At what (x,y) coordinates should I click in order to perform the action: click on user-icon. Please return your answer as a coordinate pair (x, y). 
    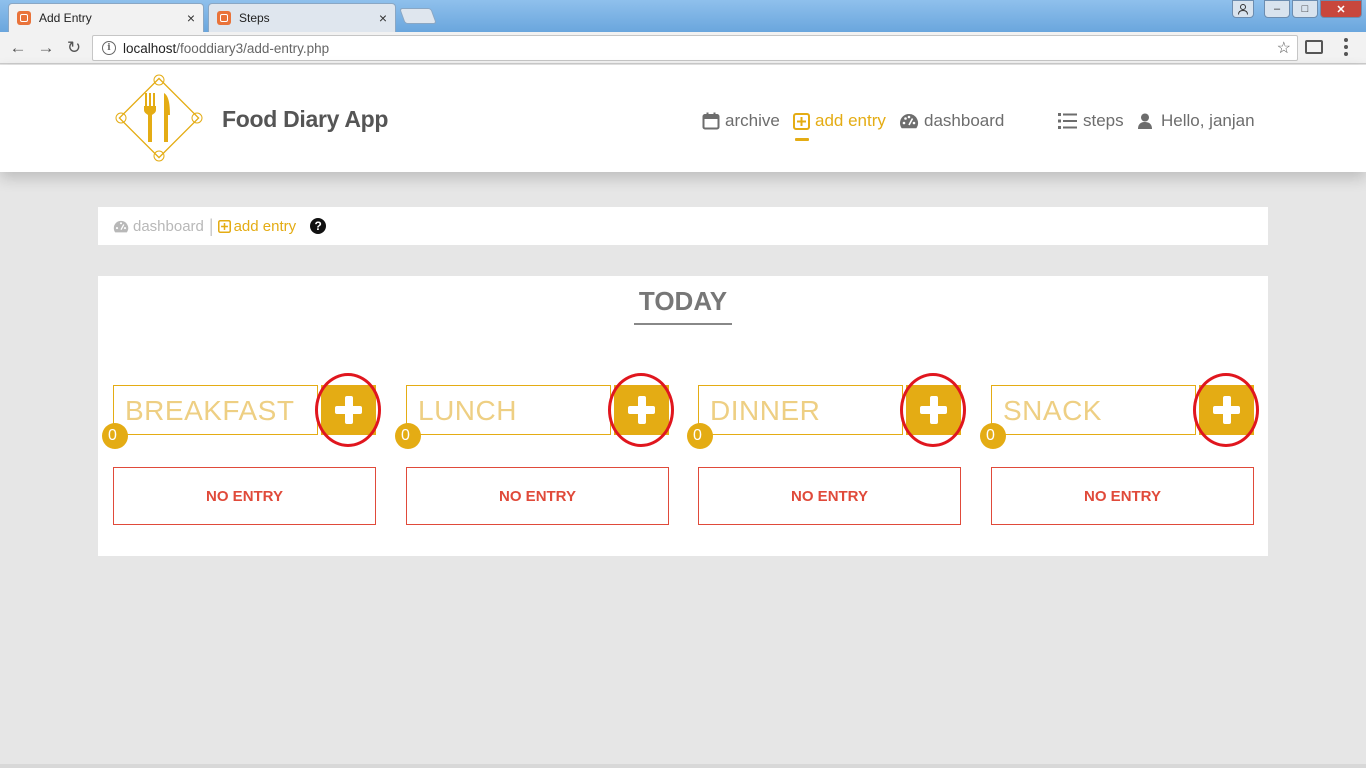
    Looking at the image, I should click on (1145, 121).